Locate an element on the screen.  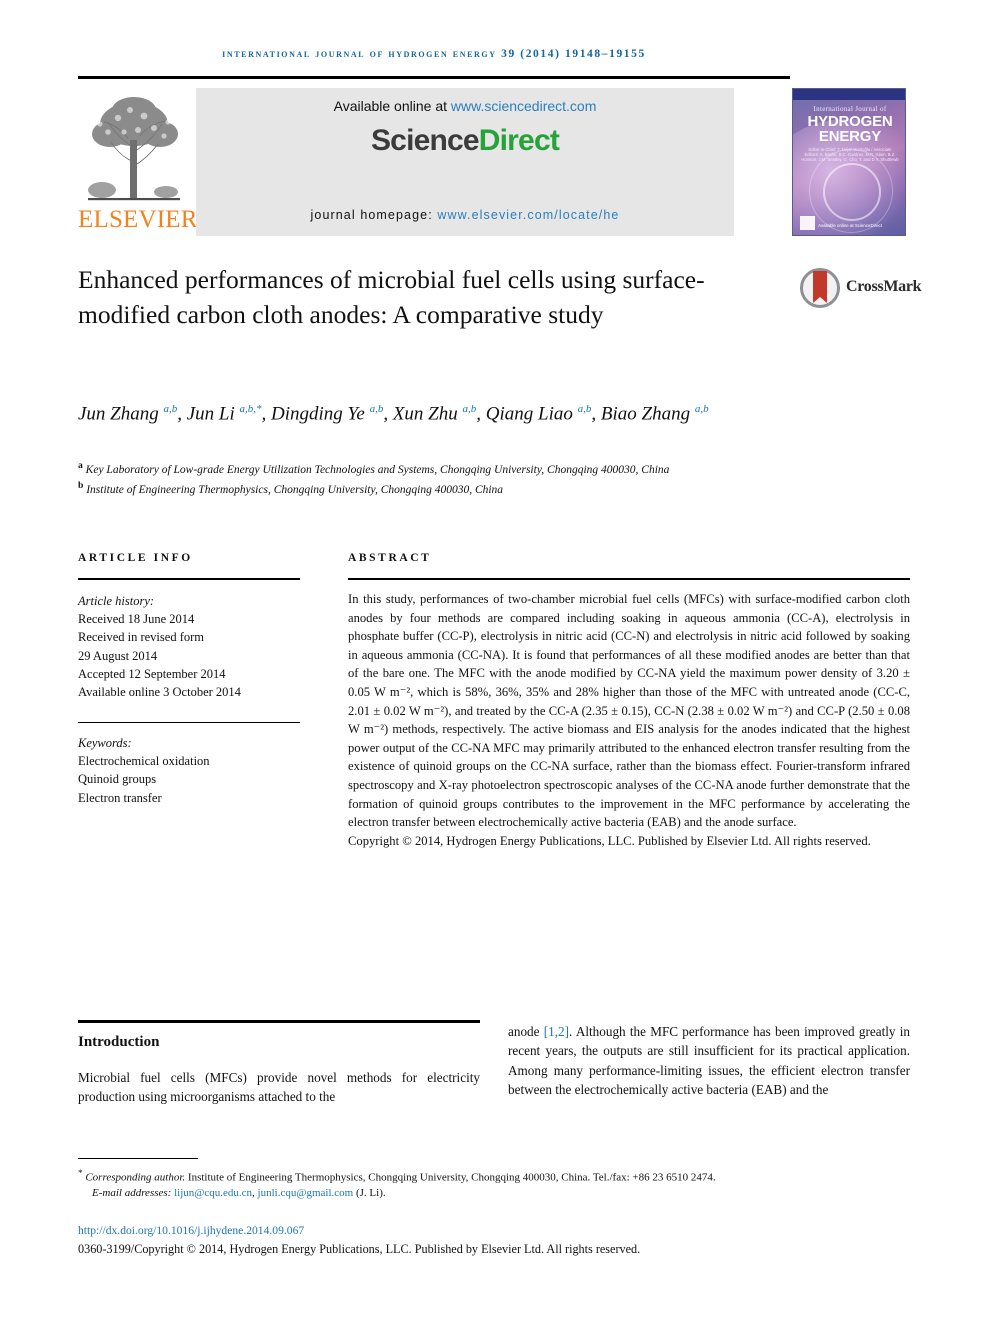
sciencedirect-link: www.sciencedirect.com is located at coordinates (524, 106).